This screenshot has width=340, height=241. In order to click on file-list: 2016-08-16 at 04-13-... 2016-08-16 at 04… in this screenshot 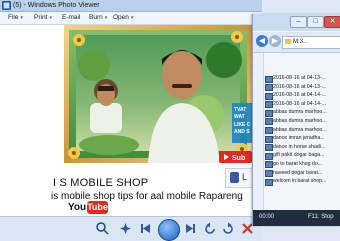, I will do `click(302, 130)`.